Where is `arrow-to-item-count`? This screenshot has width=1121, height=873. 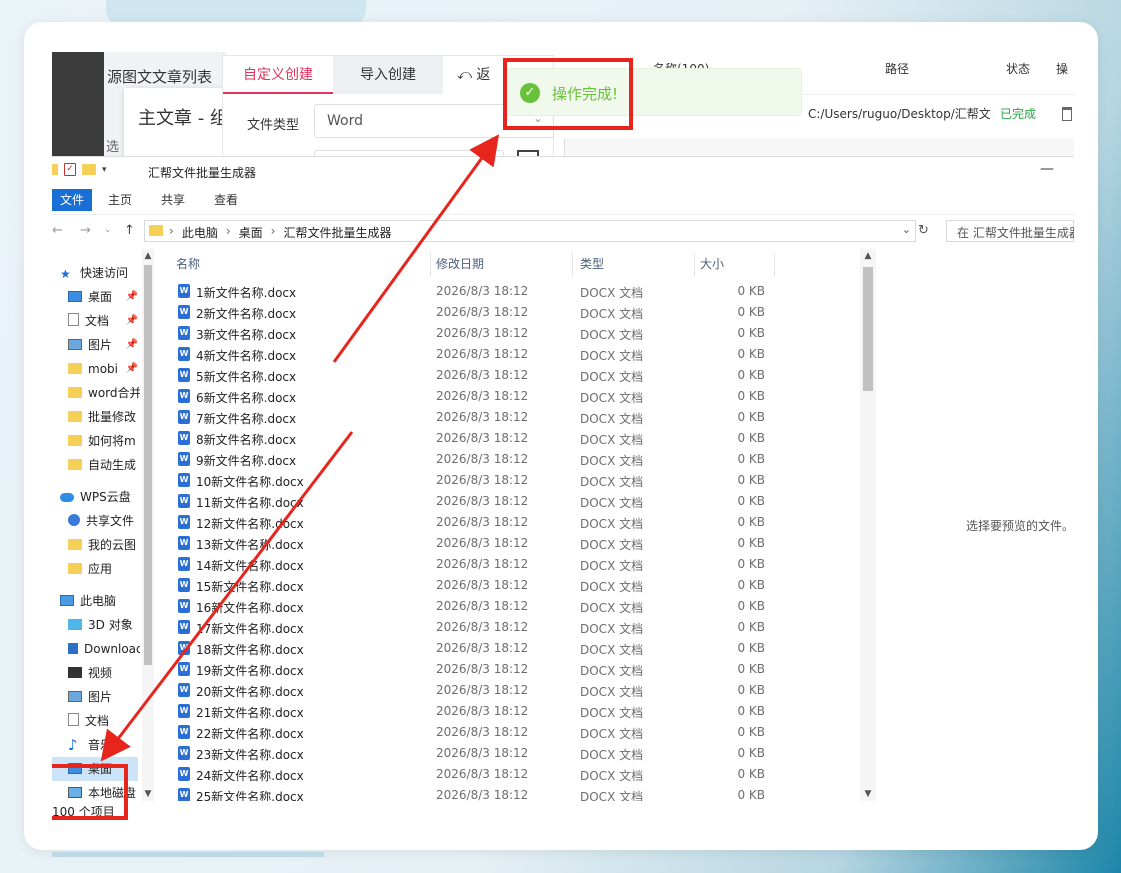 arrow-to-item-count is located at coordinates (227, 596).